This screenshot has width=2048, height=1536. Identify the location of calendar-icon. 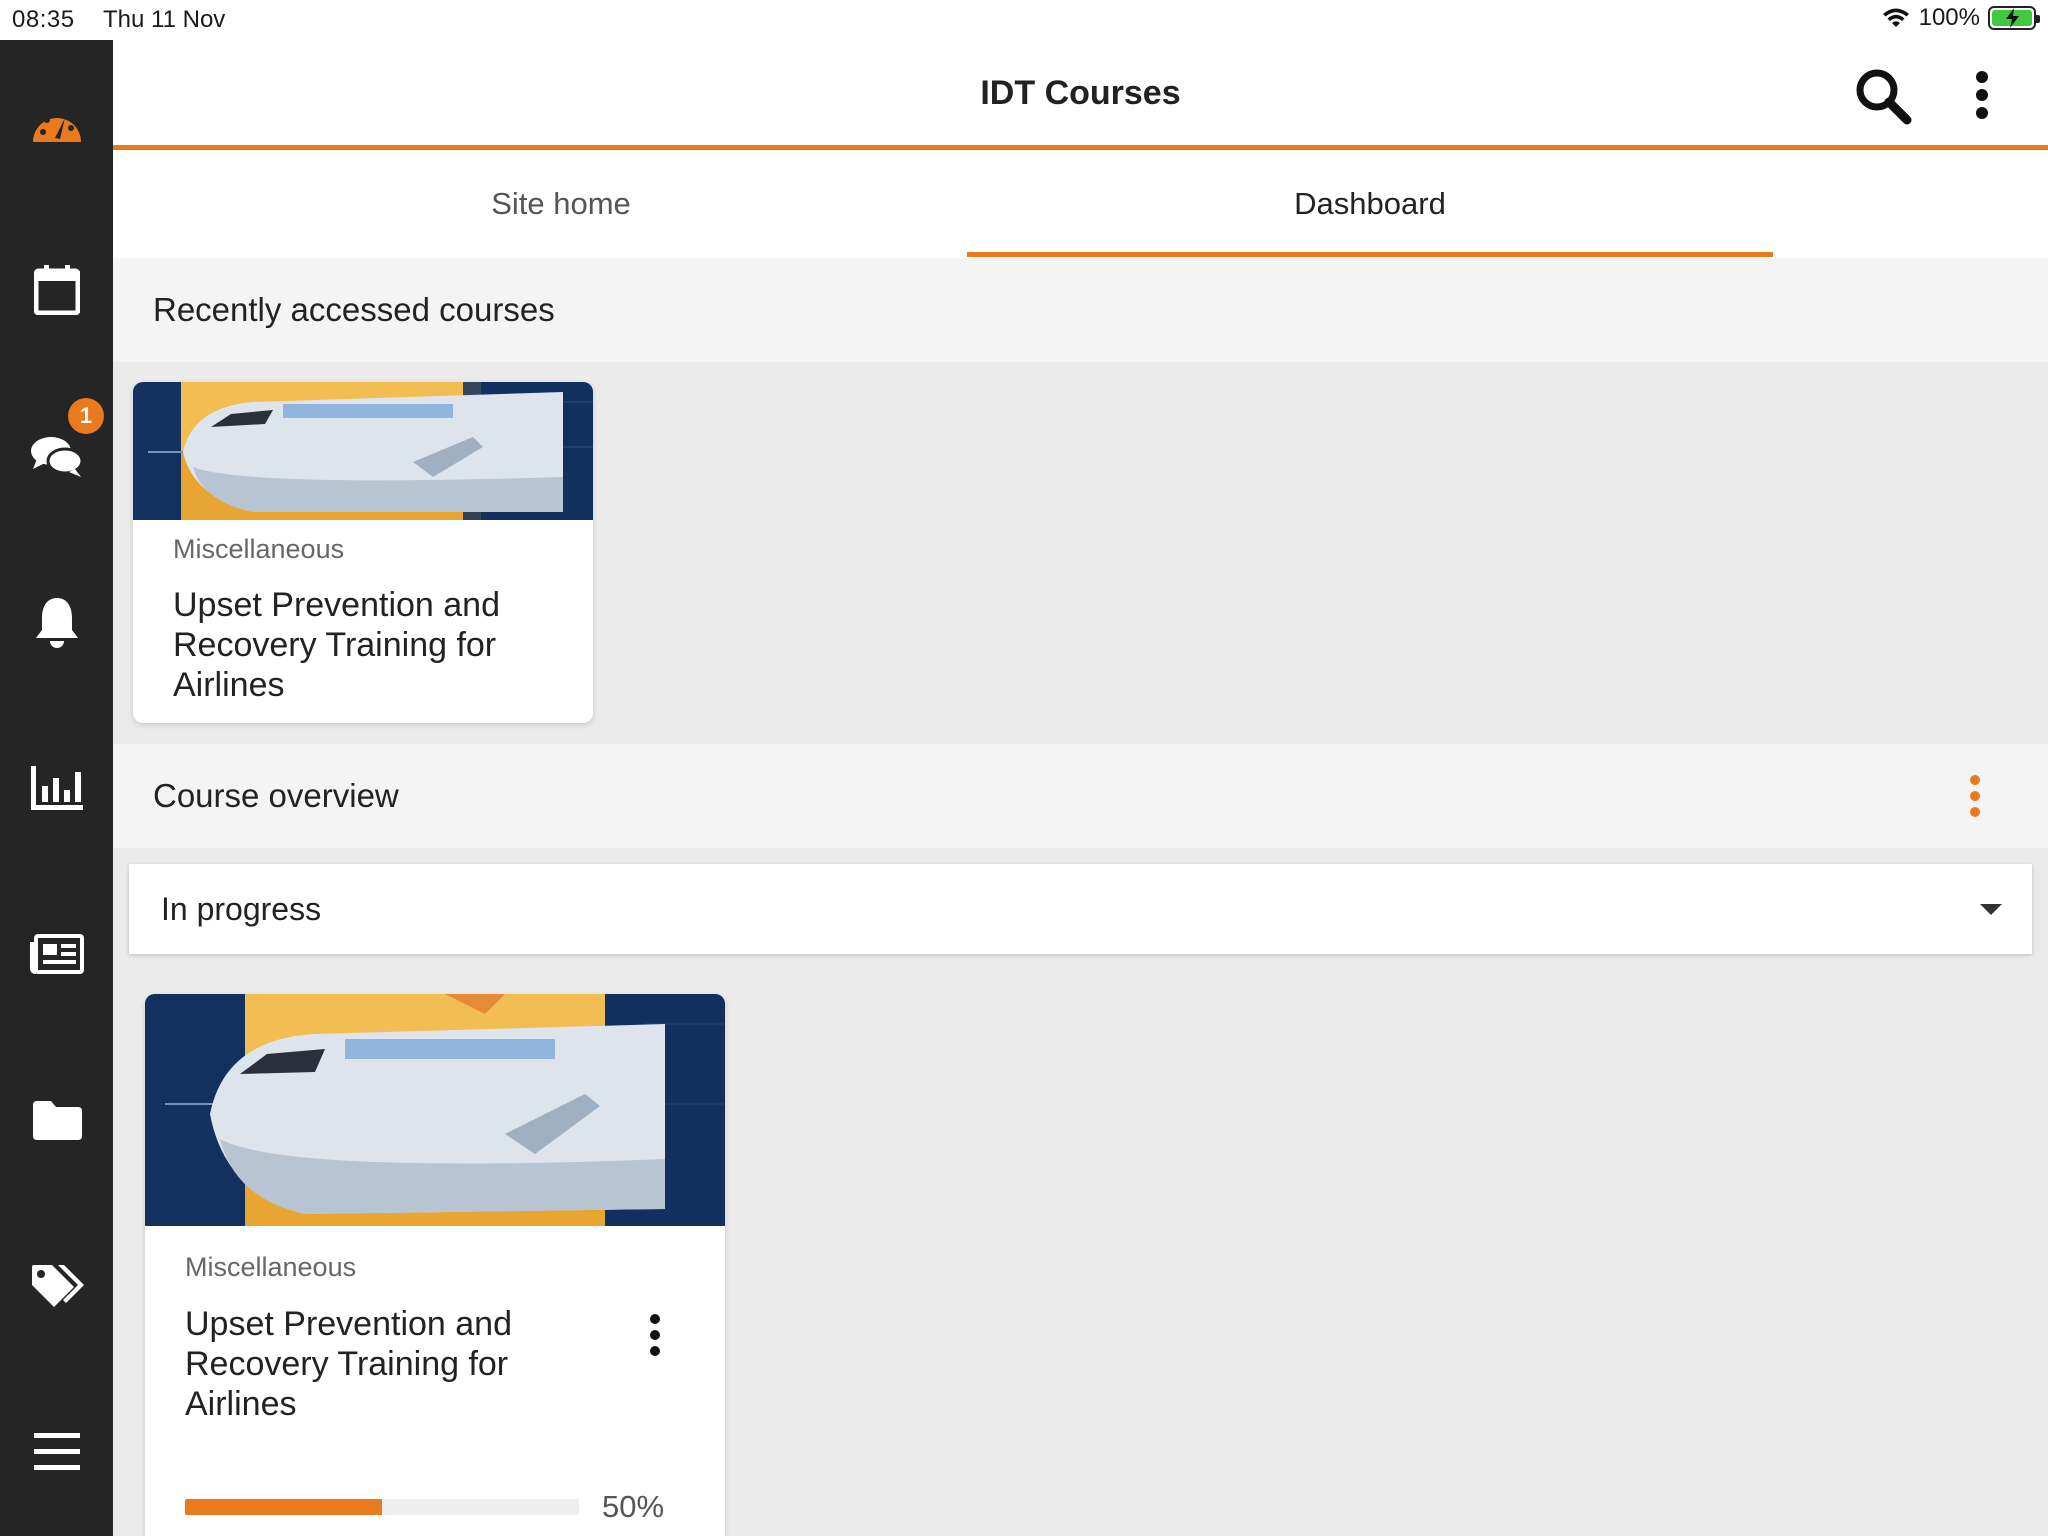
(56, 290).